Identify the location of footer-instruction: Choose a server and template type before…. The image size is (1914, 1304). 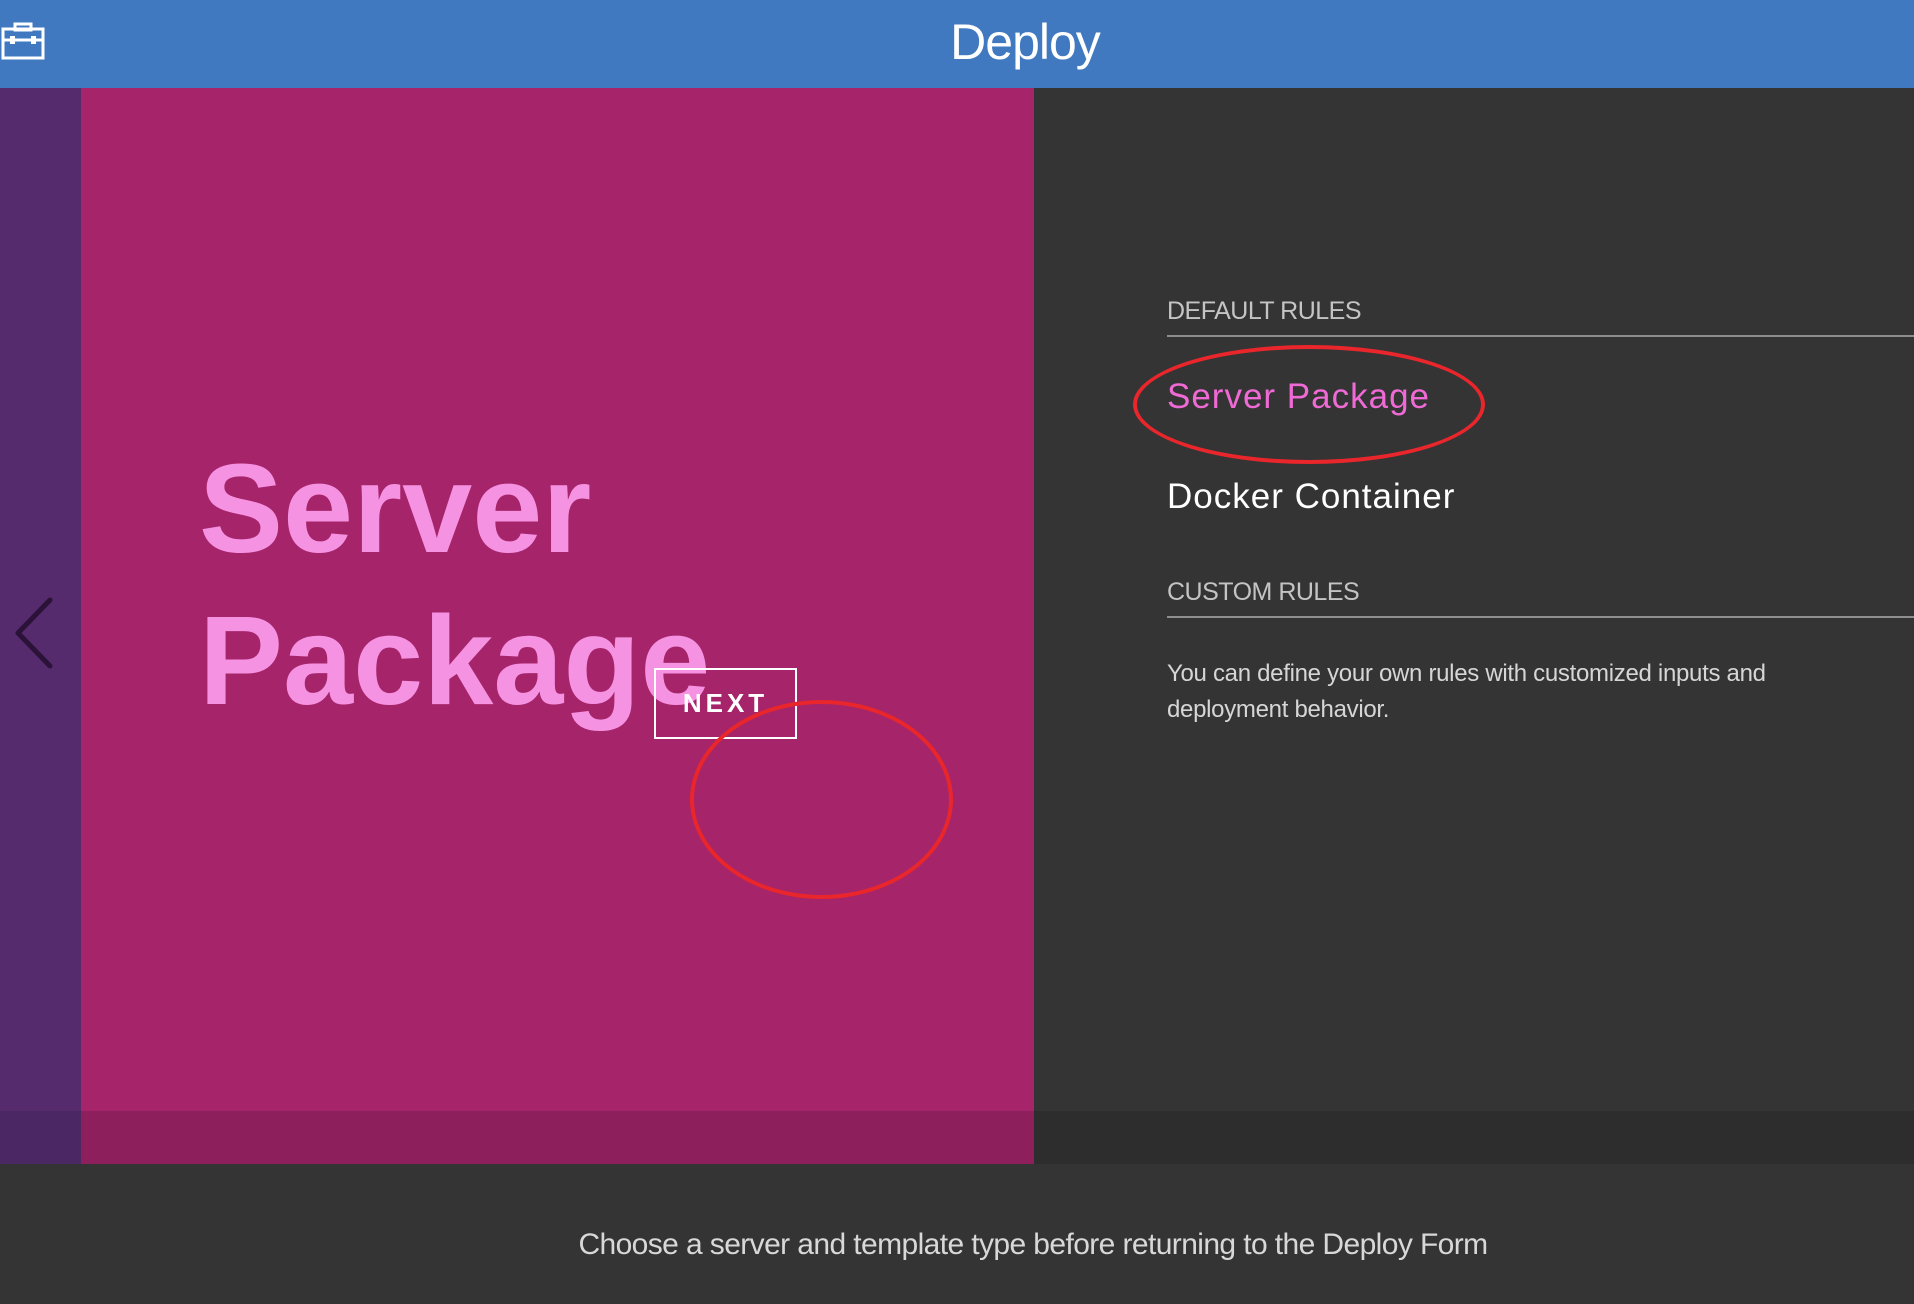
(1033, 1244).